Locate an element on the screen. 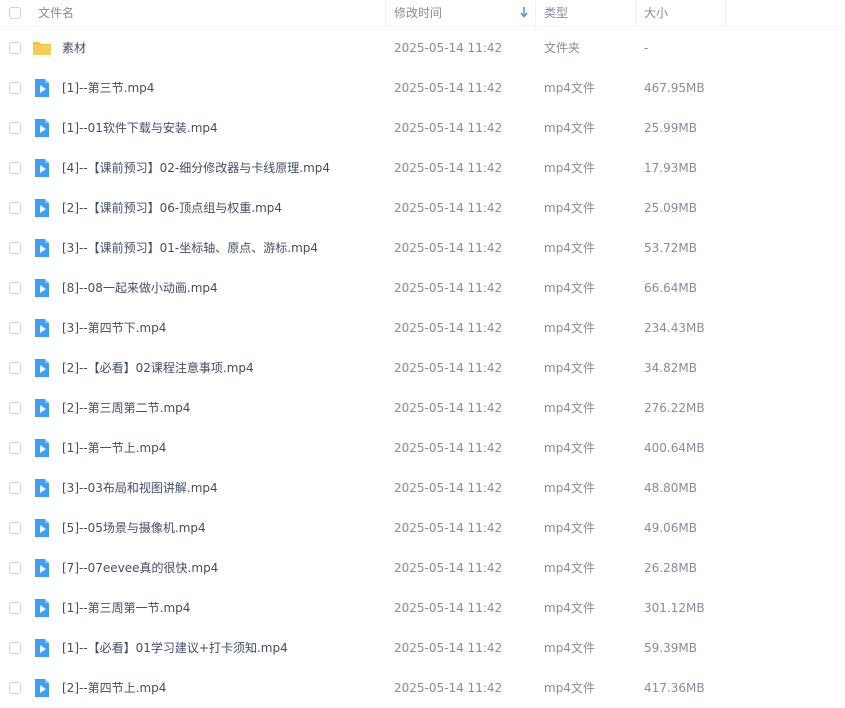  file-size: 417.36MB is located at coordinates (674, 688).